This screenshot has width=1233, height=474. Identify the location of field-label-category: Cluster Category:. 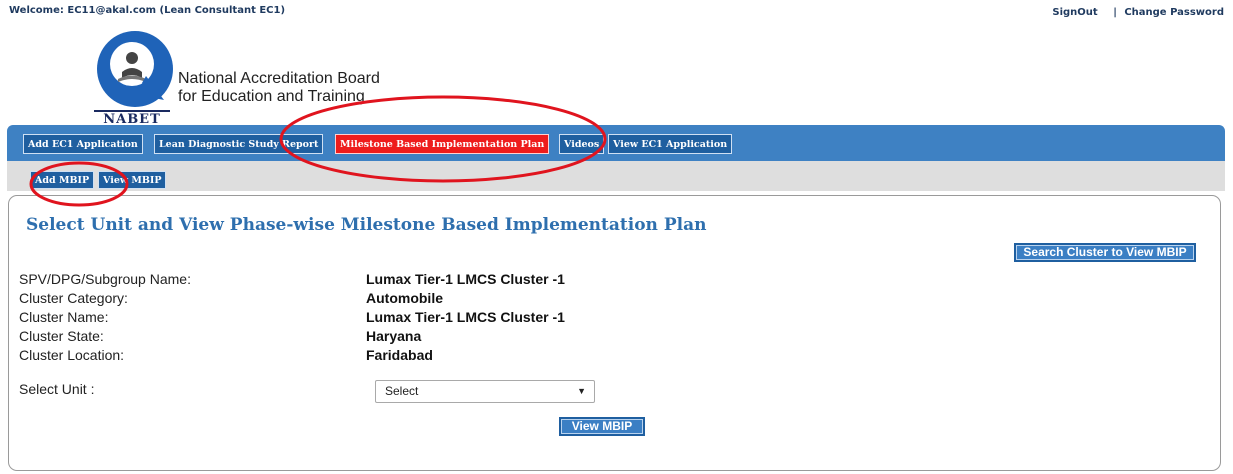
(73, 298).